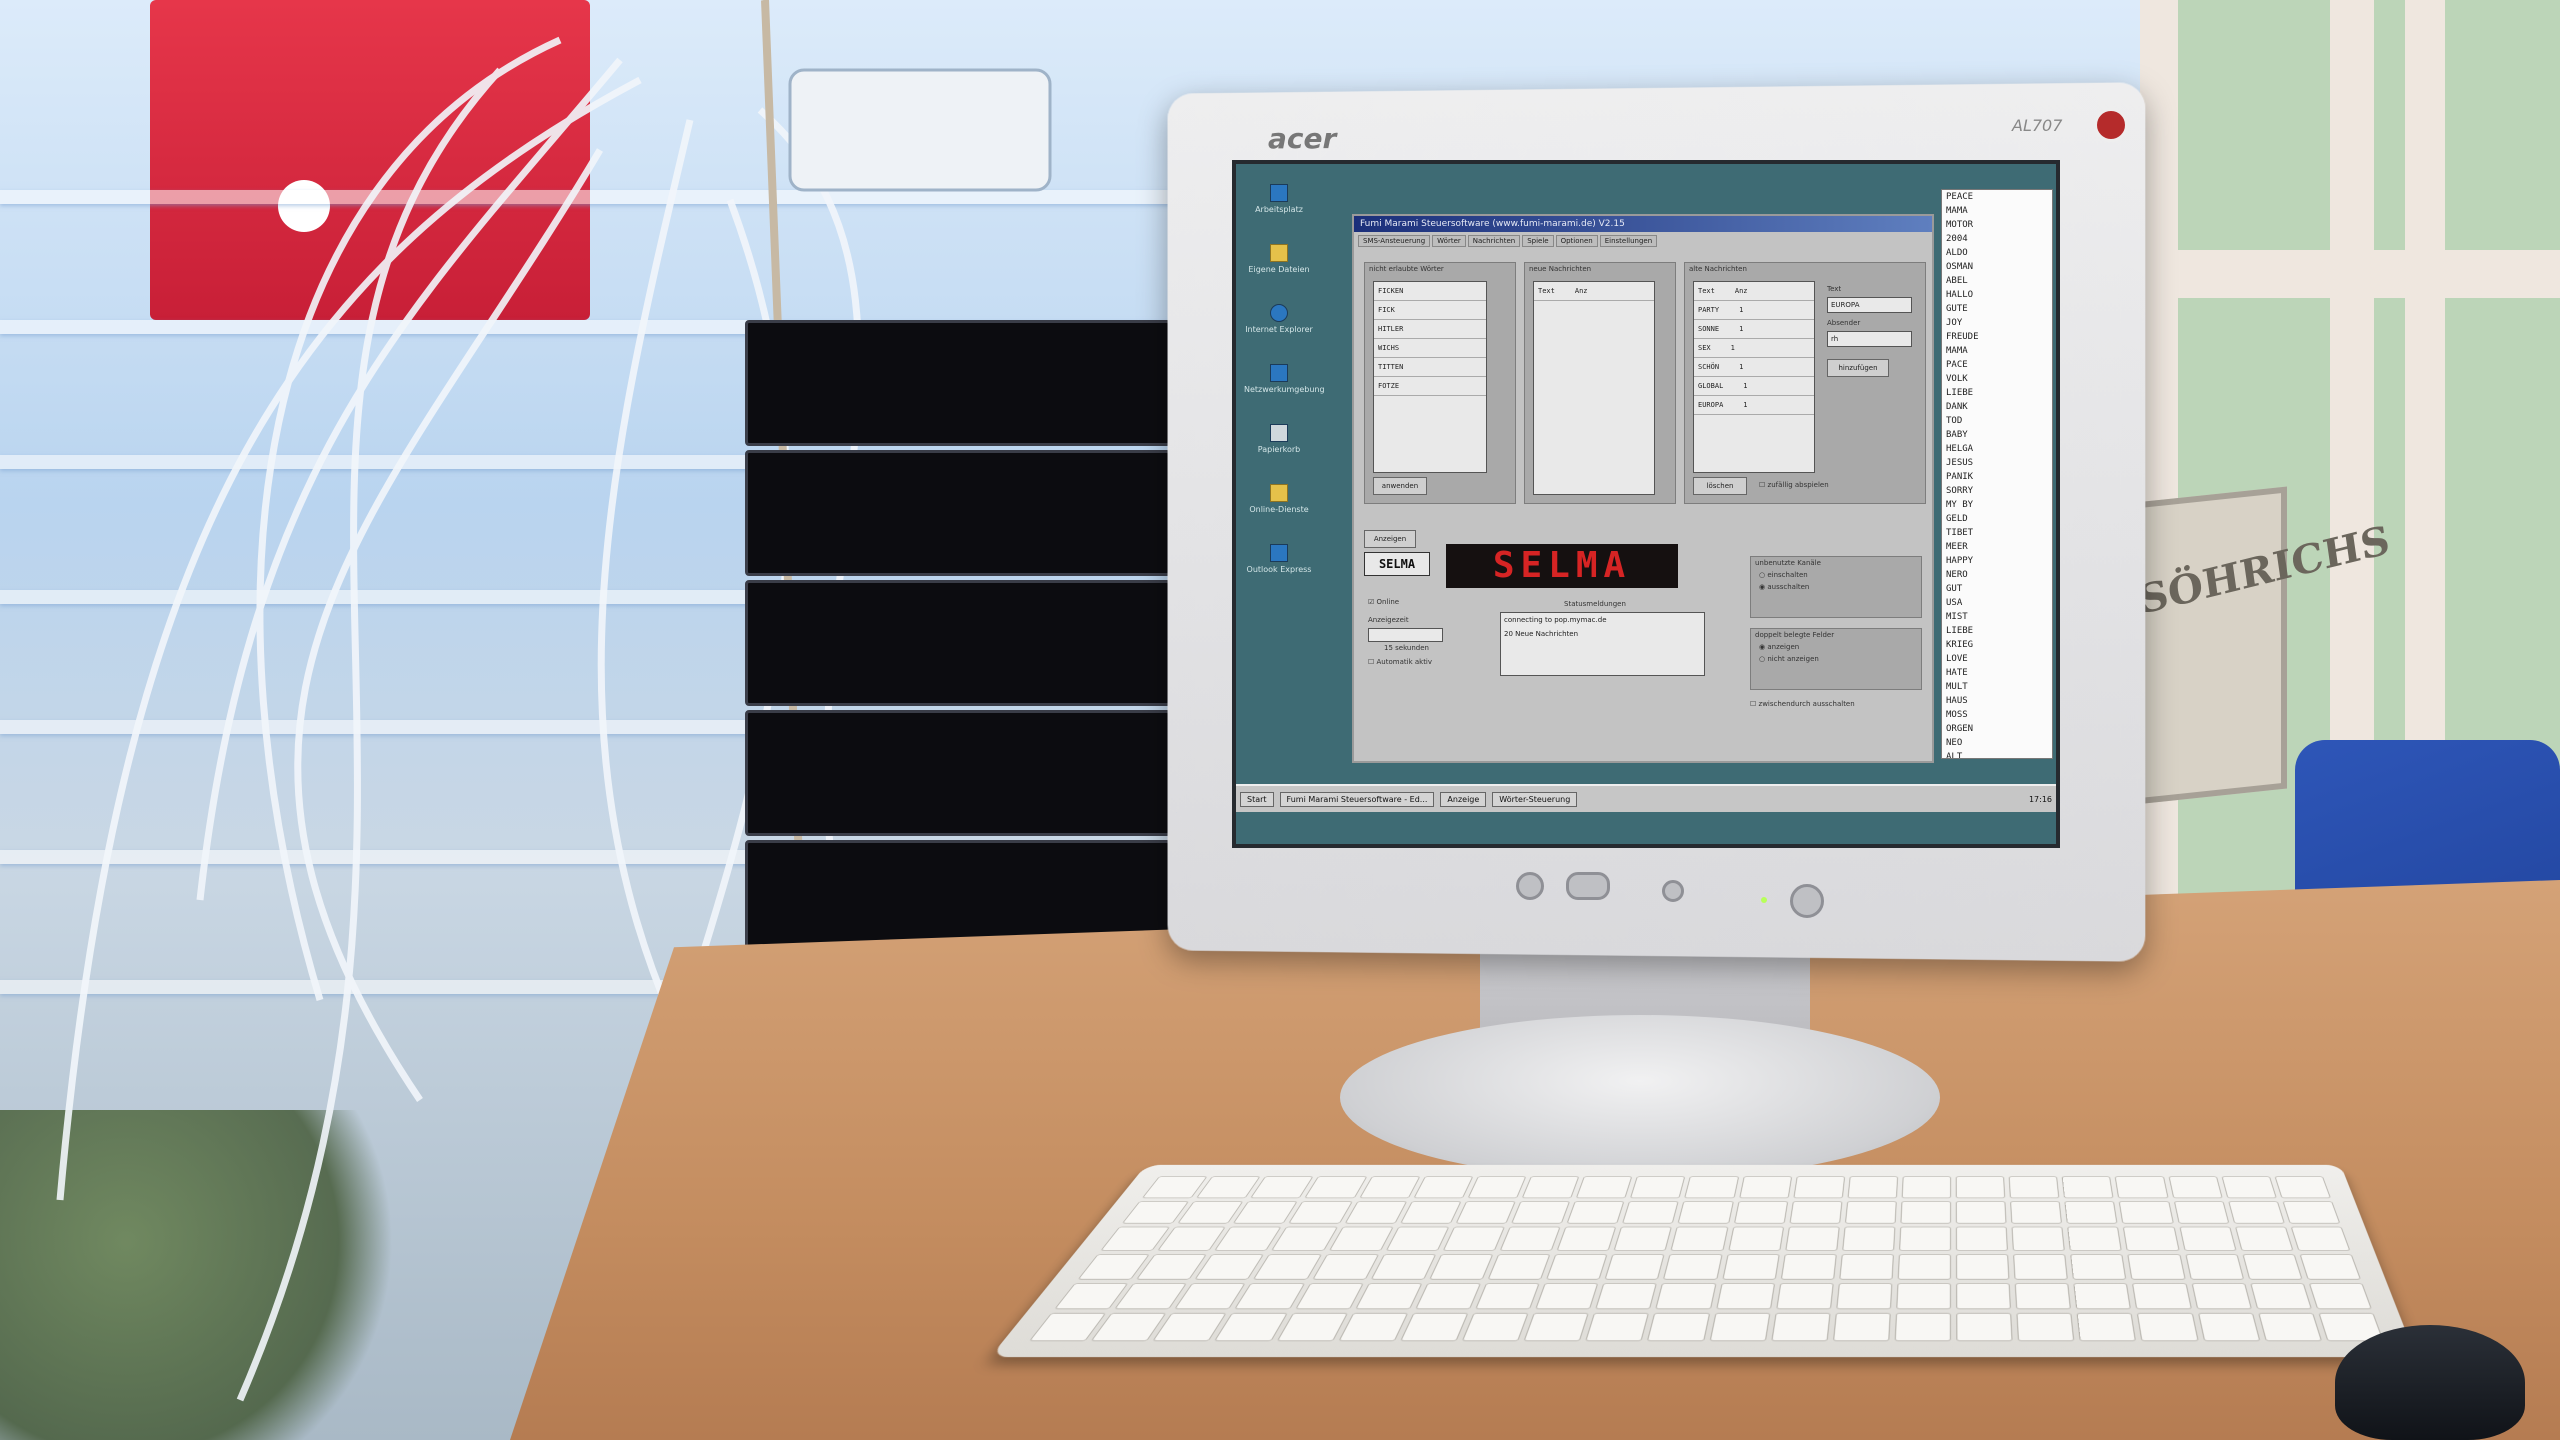 This screenshot has width=2560, height=1440. What do you see at coordinates (1754, 405) in the screenshot?
I see `table-row: EUROPA 1` at bounding box center [1754, 405].